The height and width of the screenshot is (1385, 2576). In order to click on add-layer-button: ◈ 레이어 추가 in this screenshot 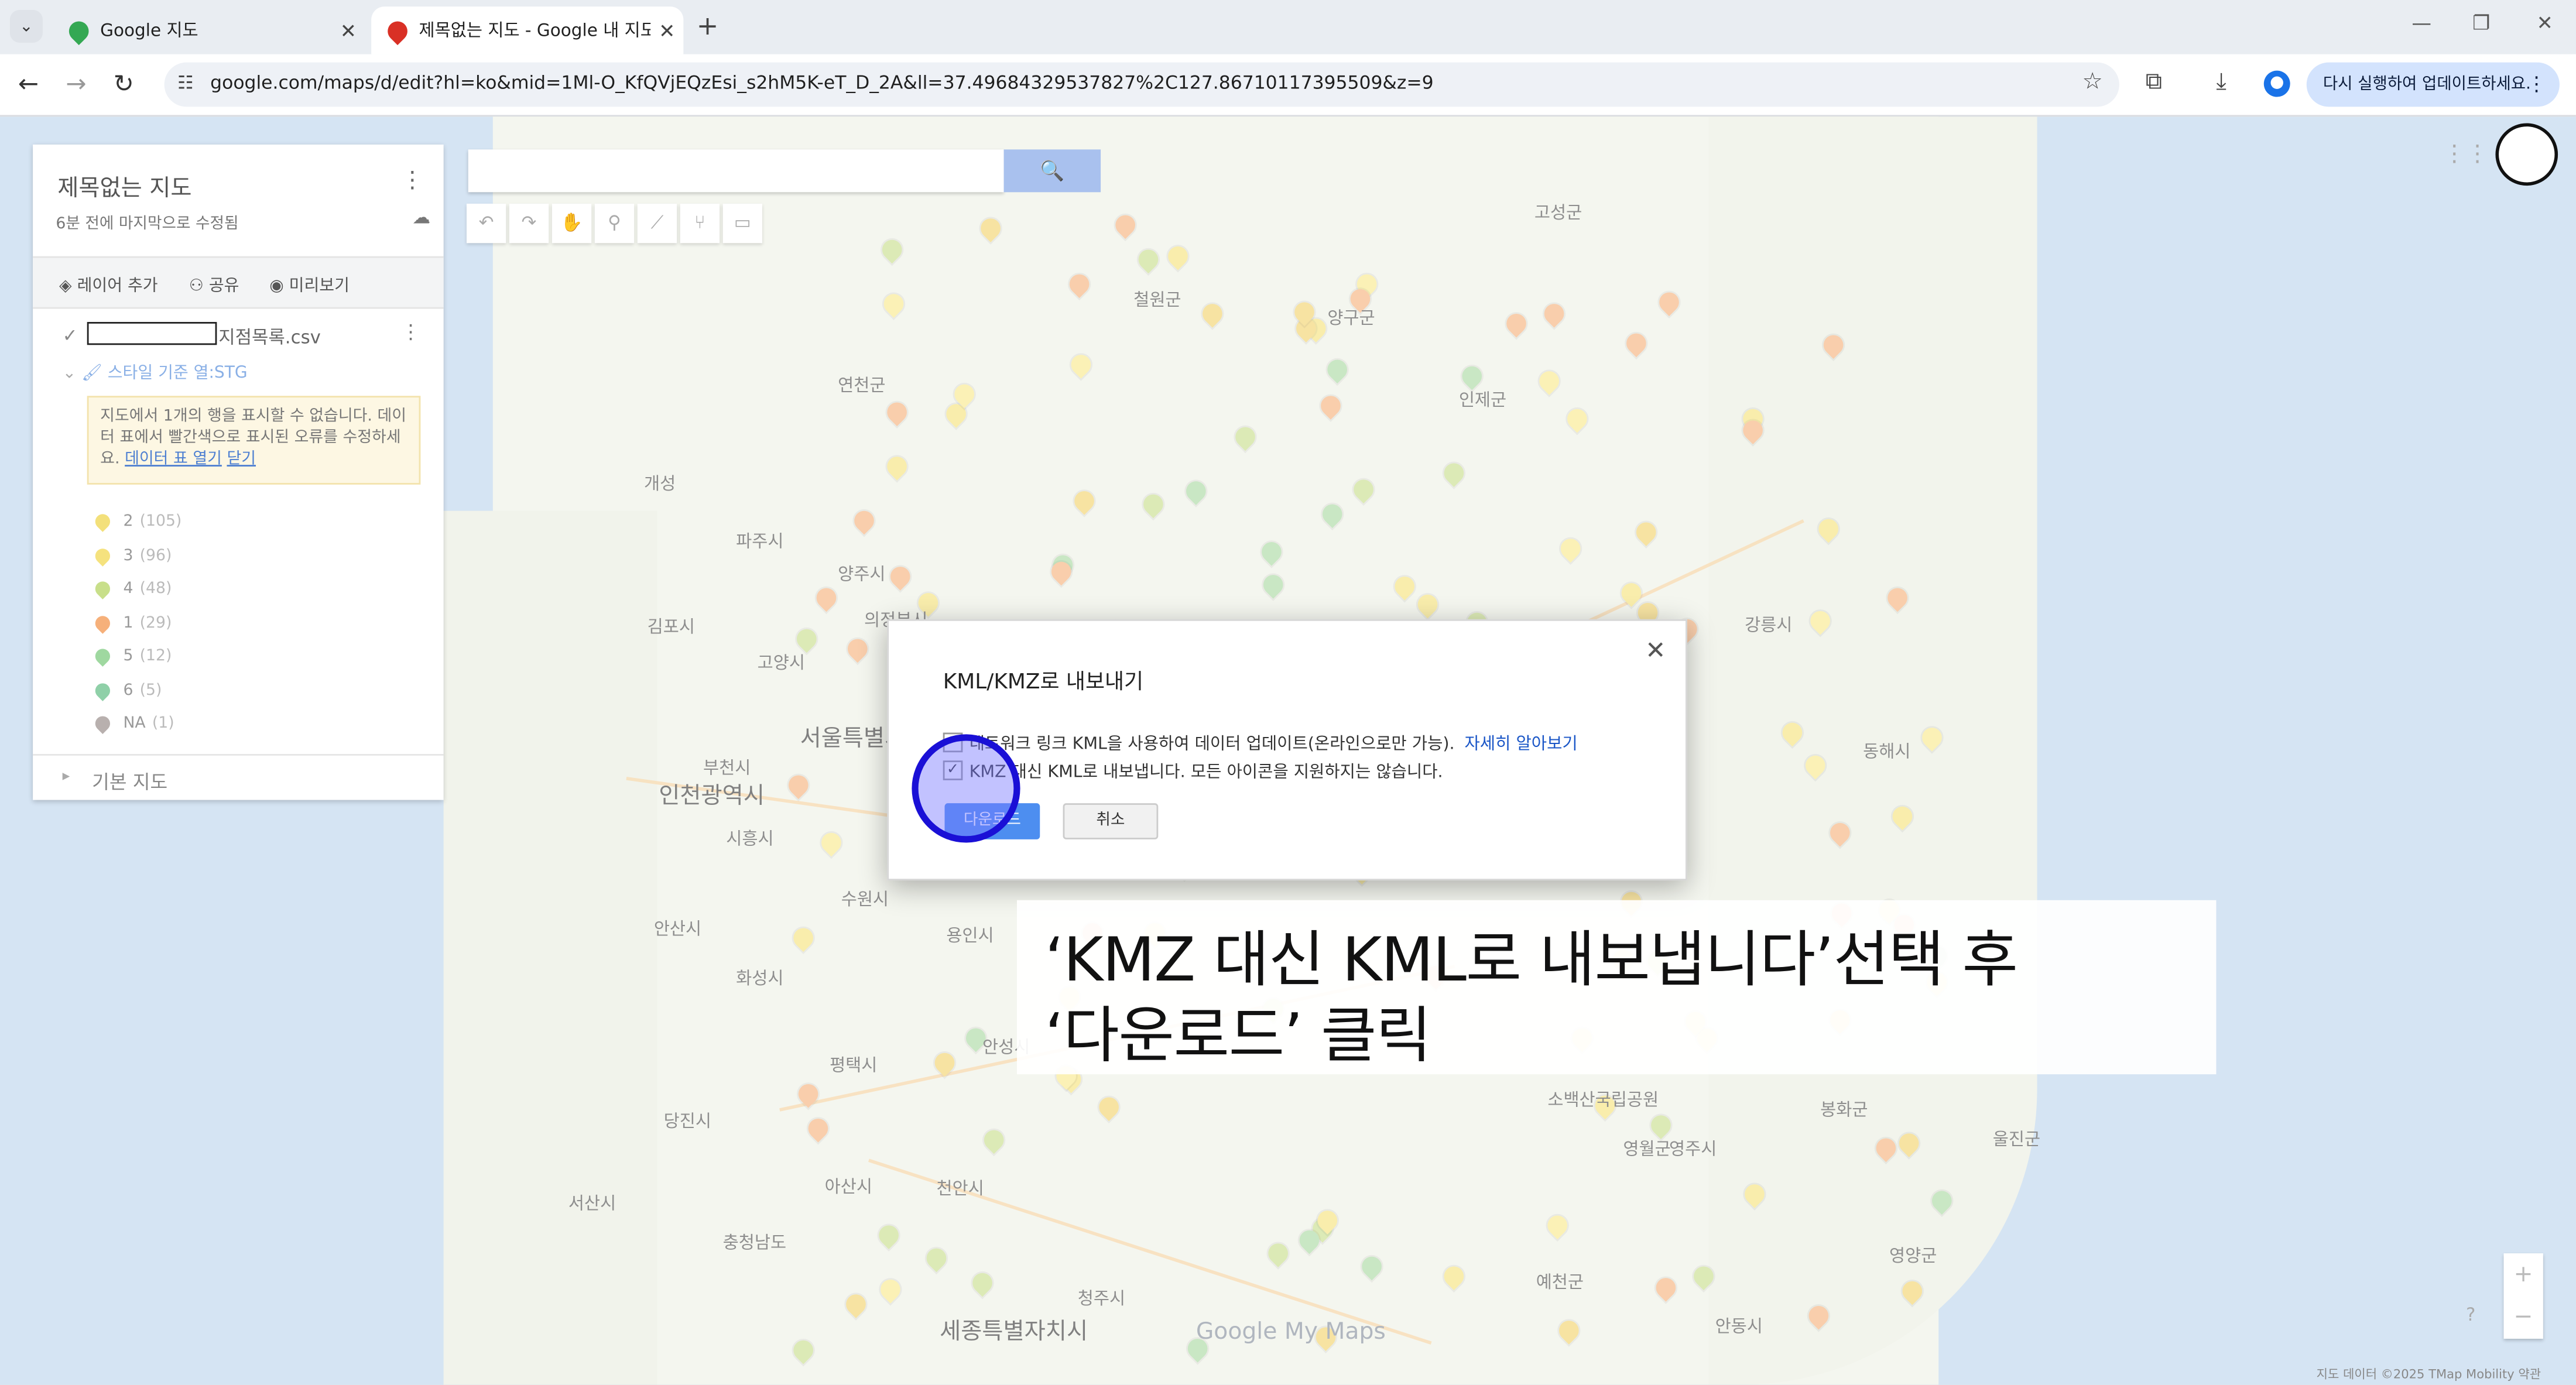, I will do `click(108, 284)`.